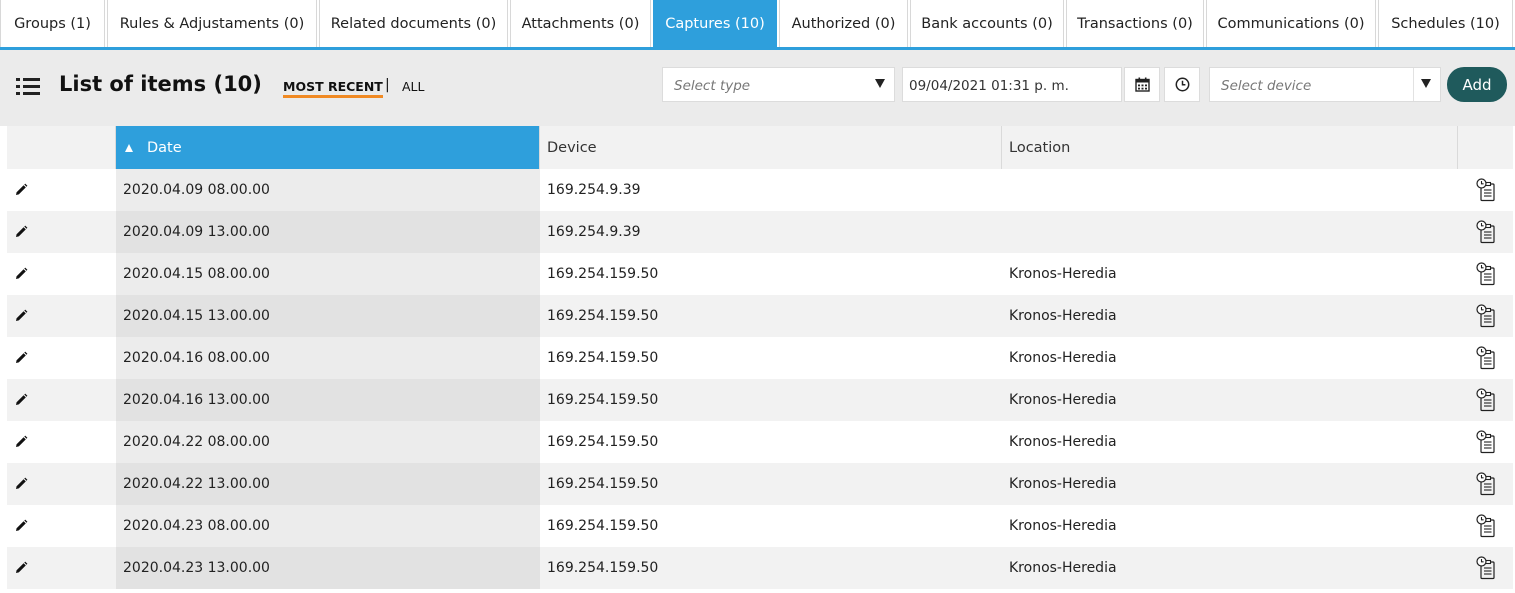  What do you see at coordinates (1291, 23) in the screenshot?
I see `tab-communications: Communications (0)` at bounding box center [1291, 23].